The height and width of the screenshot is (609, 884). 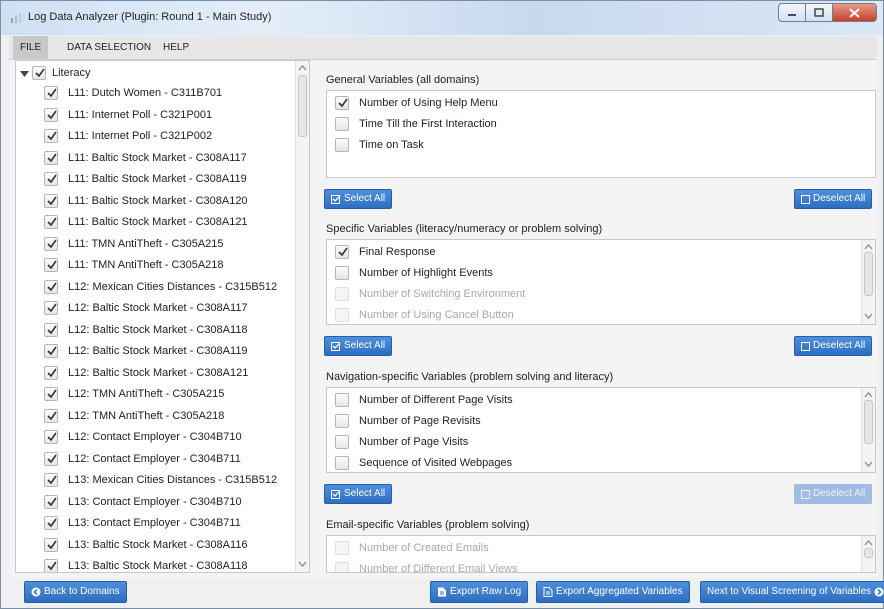 What do you see at coordinates (833, 494) in the screenshot?
I see `navigation-deselect-all-button: Deselect All` at bounding box center [833, 494].